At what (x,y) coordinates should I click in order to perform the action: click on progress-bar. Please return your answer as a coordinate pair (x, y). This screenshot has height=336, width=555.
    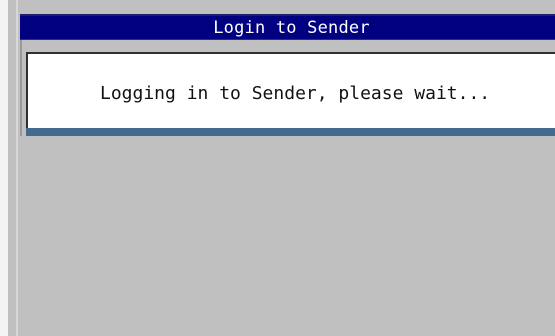
    Looking at the image, I should click on (290, 132).